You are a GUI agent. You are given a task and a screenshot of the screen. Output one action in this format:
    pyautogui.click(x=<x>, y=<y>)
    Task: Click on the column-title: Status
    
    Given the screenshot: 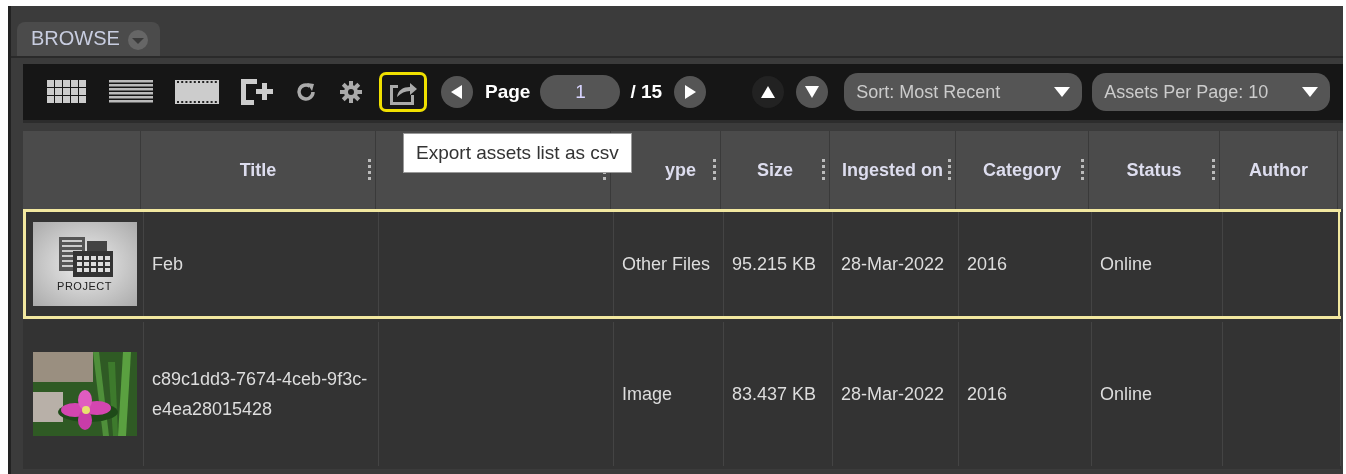 What is the action you would take?
    pyautogui.click(x=1154, y=170)
    